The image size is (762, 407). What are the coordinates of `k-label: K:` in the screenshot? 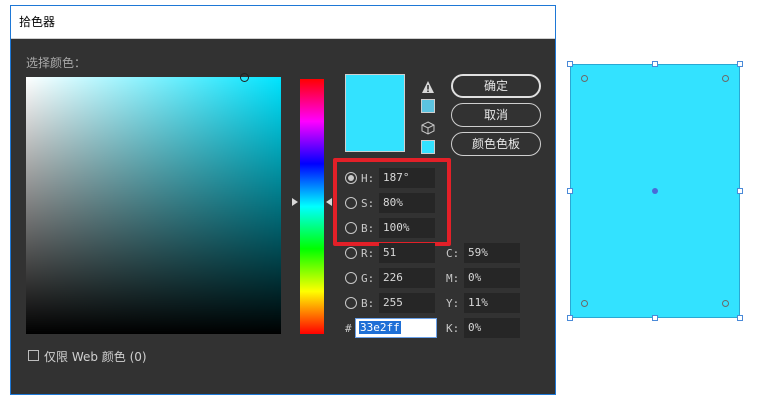 It's located at (453, 328).